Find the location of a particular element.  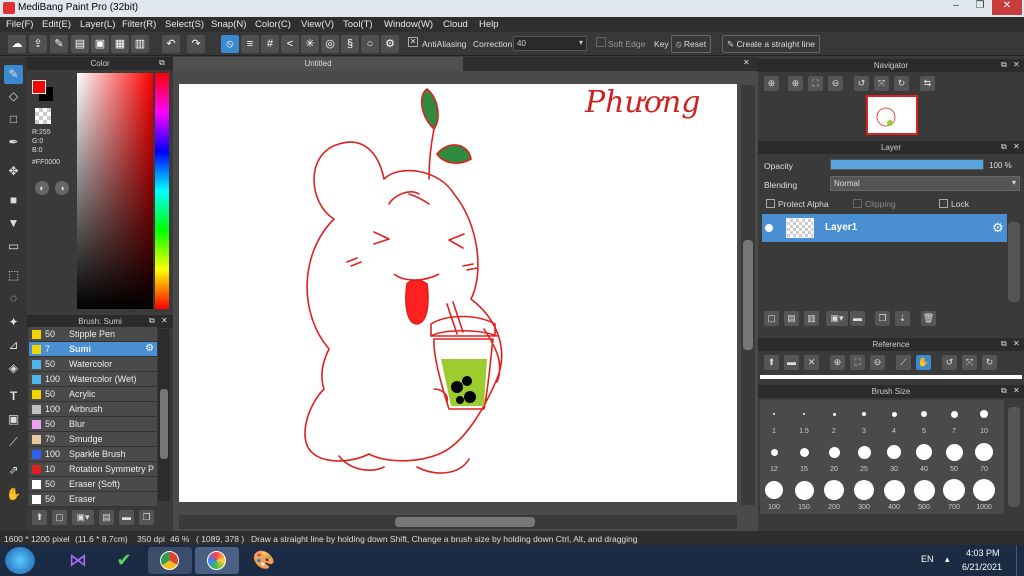

brush-item: 50 Blur is located at coordinates (93, 424).